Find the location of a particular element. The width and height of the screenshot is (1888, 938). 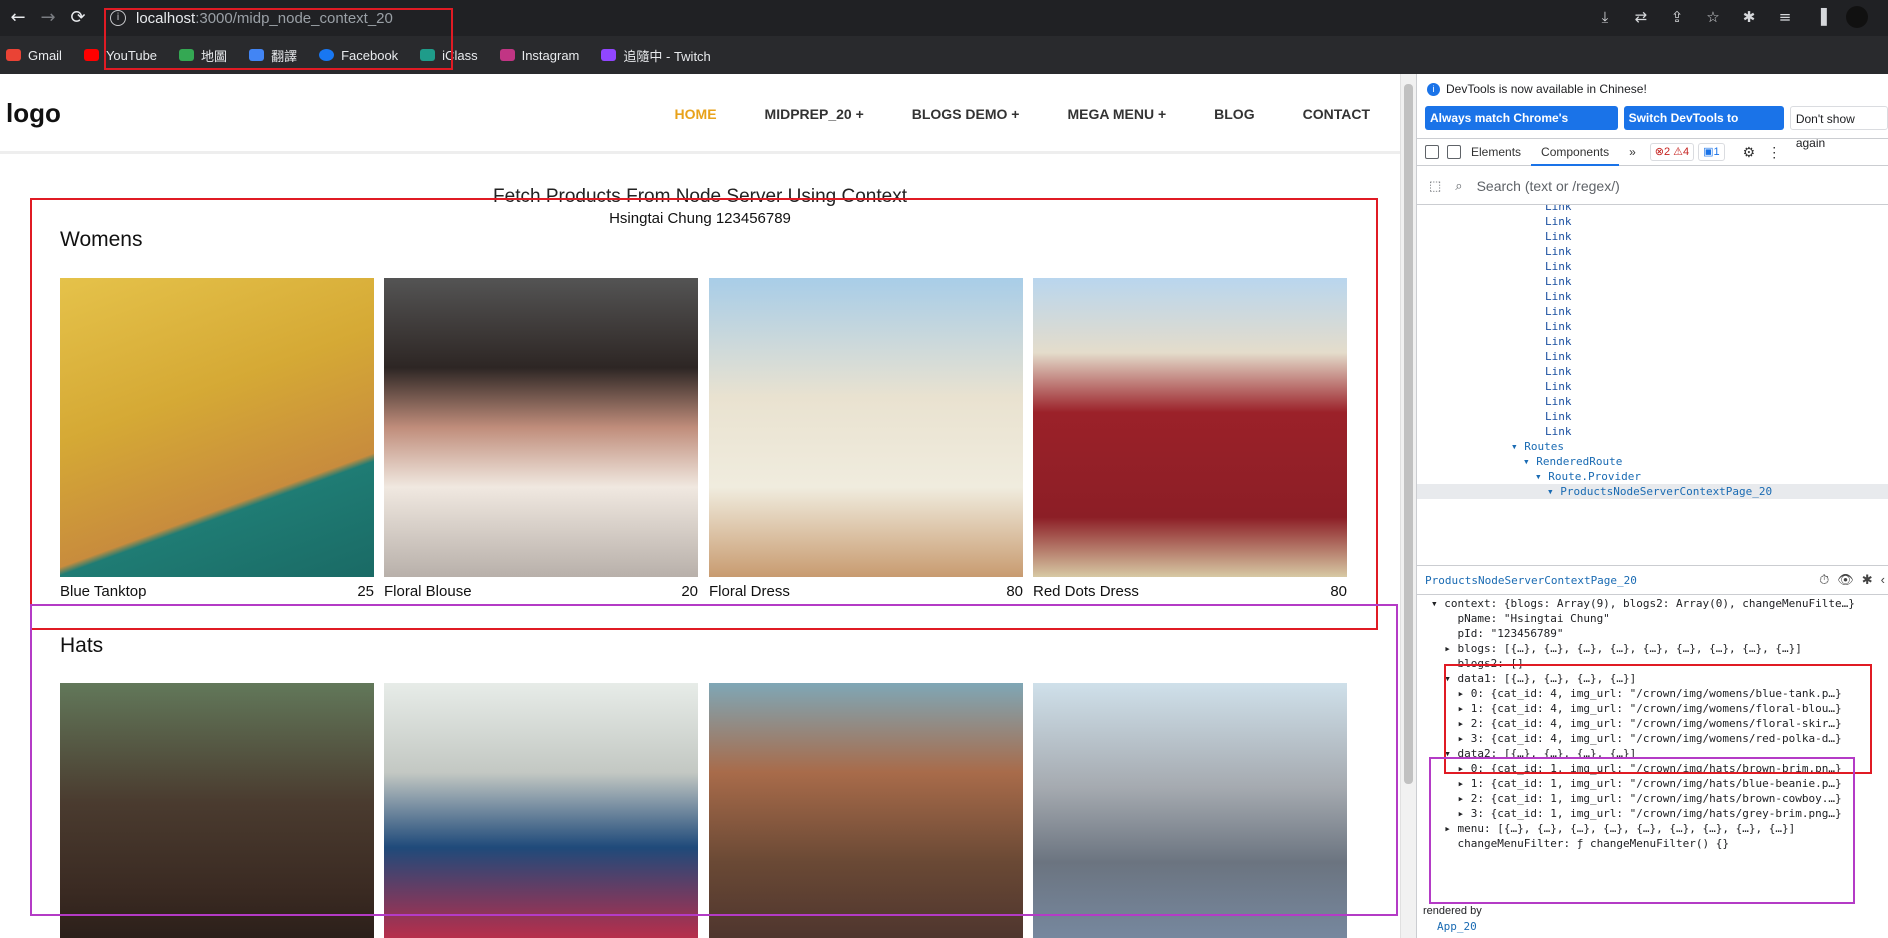

product-card: Floral Dress 80 is located at coordinates (866, 439).